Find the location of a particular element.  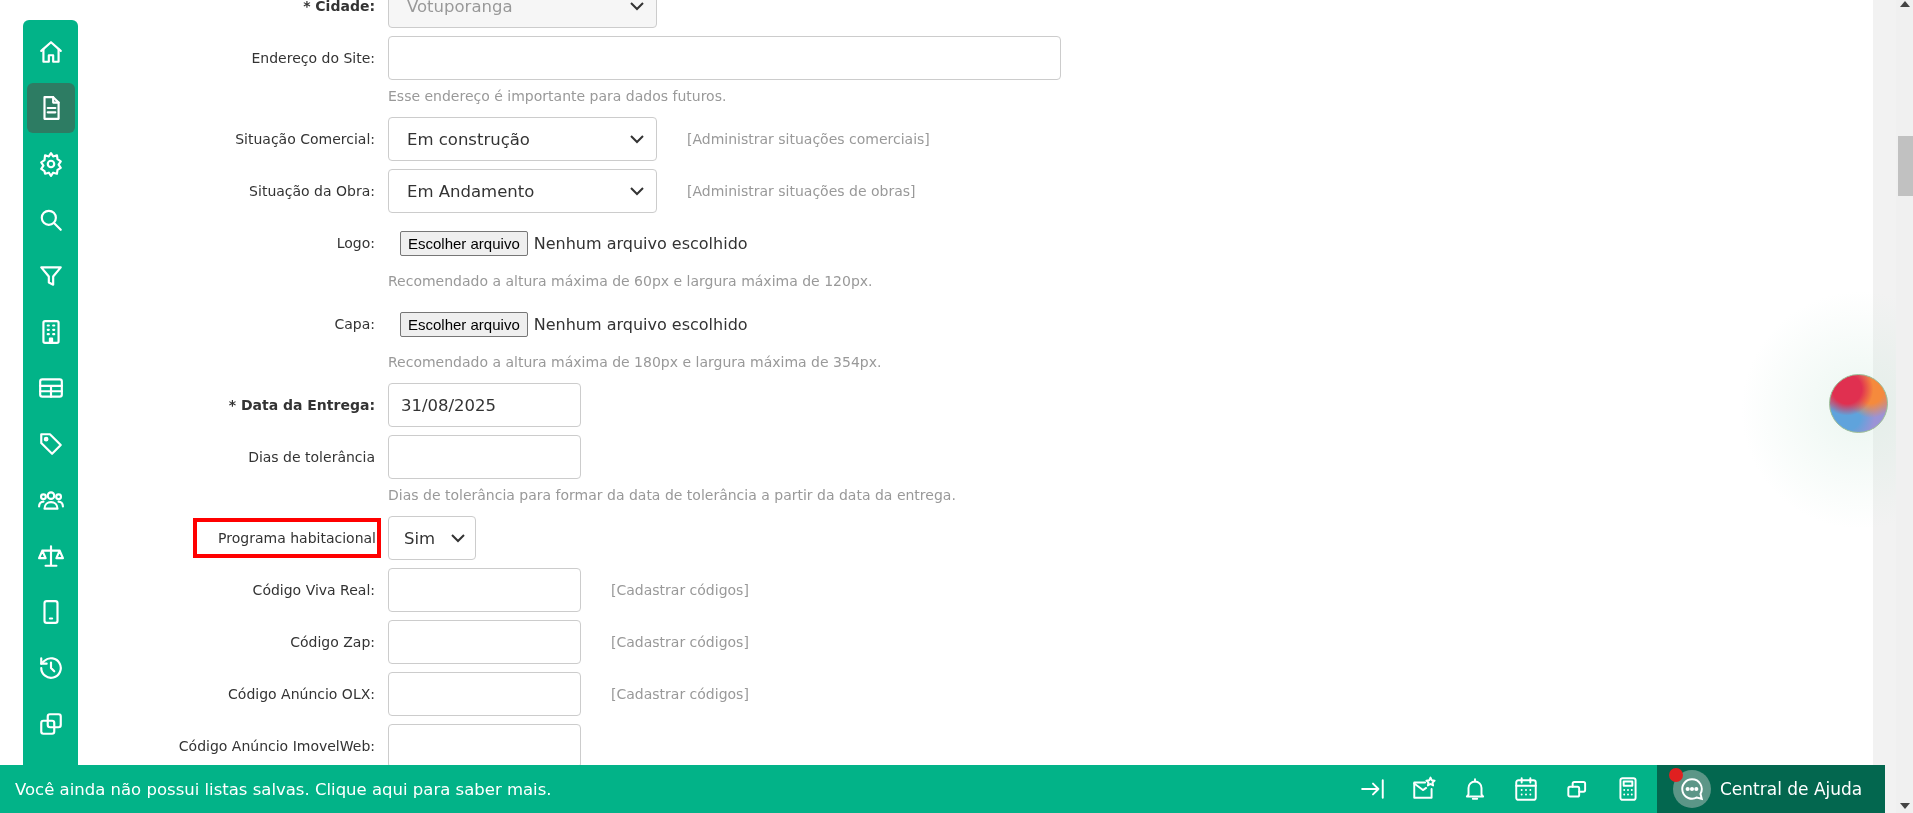

field-label: * Data da Entrega: is located at coordinates (301, 405).